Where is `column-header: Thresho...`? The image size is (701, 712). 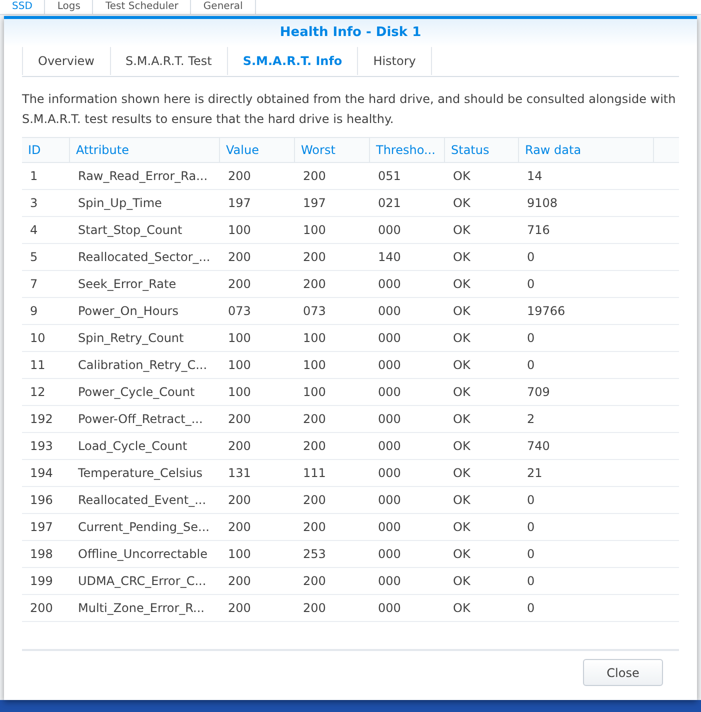 column-header: Thresho... is located at coordinates (407, 150).